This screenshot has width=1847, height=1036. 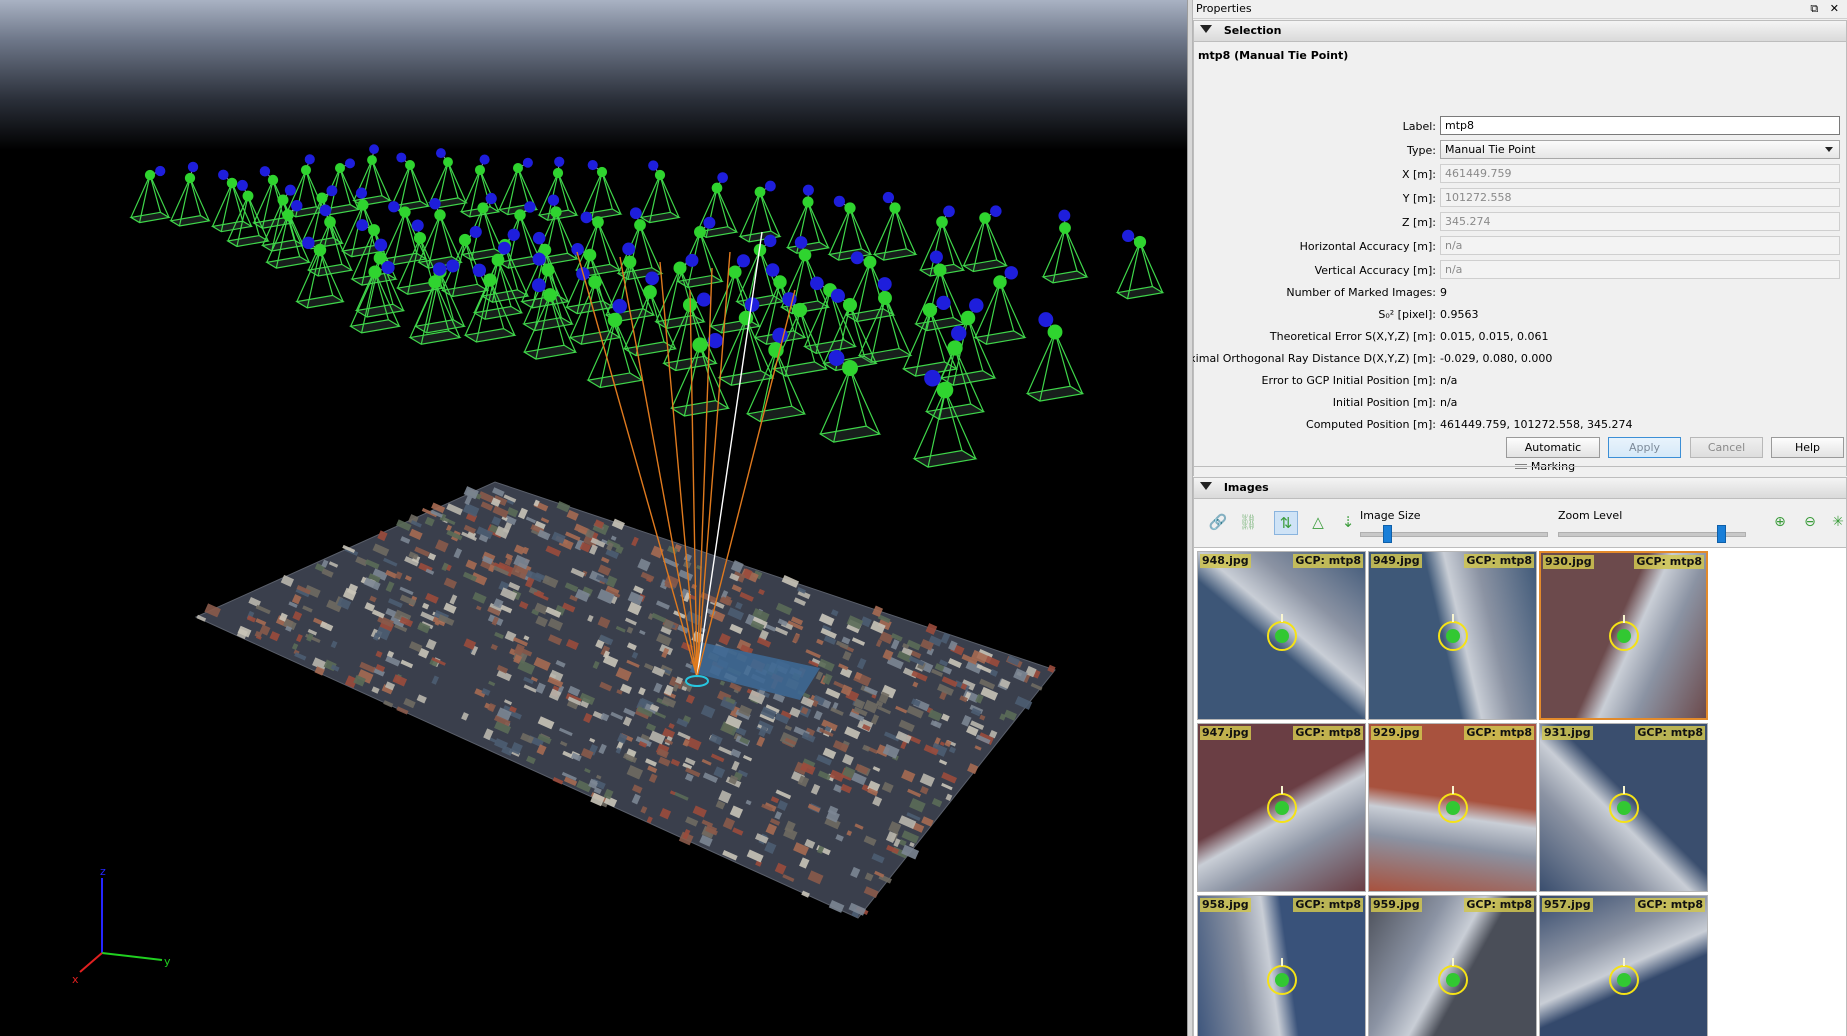 I want to click on sort-az-icon: ⇣, so click(x=1348, y=523).